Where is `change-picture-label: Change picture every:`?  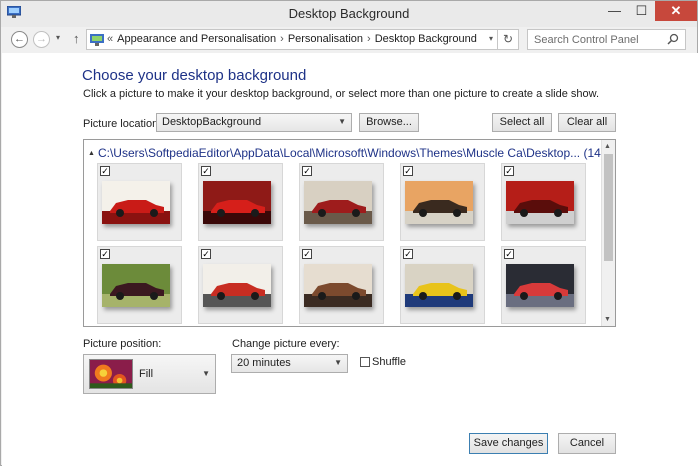 change-picture-label: Change picture every: is located at coordinates (286, 344).